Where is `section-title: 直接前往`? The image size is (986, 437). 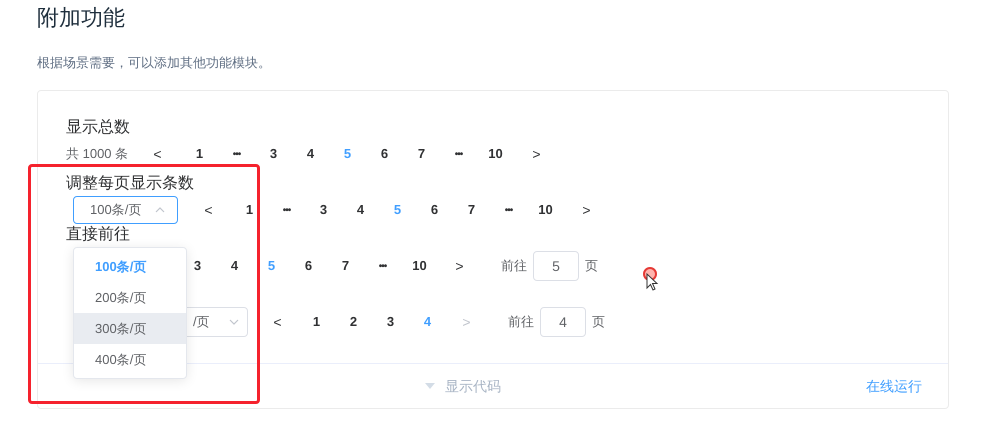
section-title: 直接前往 is located at coordinates (98, 234).